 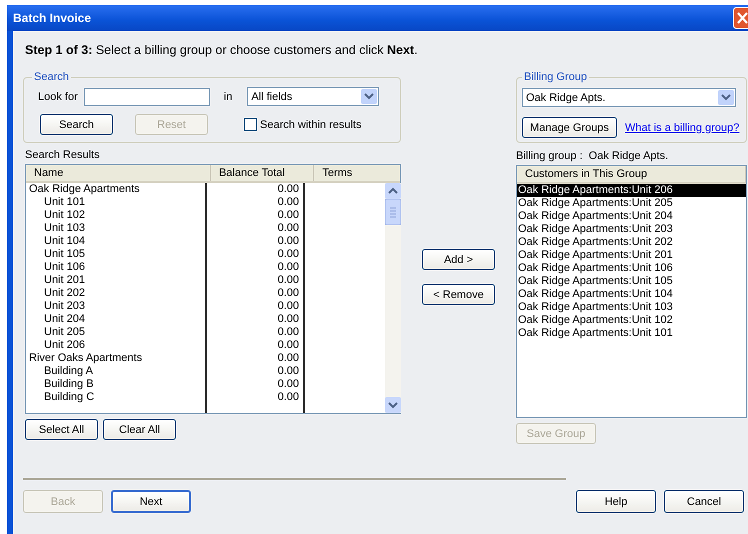 What do you see at coordinates (313, 96) in the screenshot?
I see `fields-dropdown: All fields` at bounding box center [313, 96].